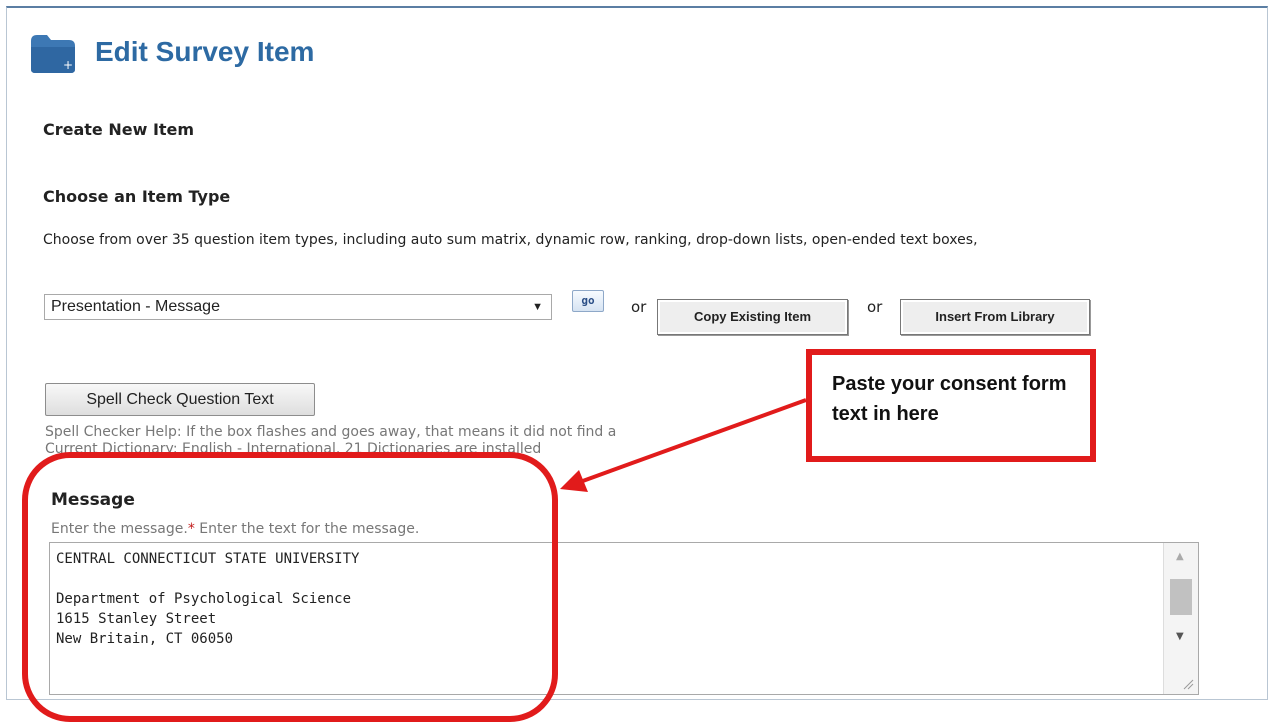  I want to click on resize-grip-icon, so click(1188, 684).